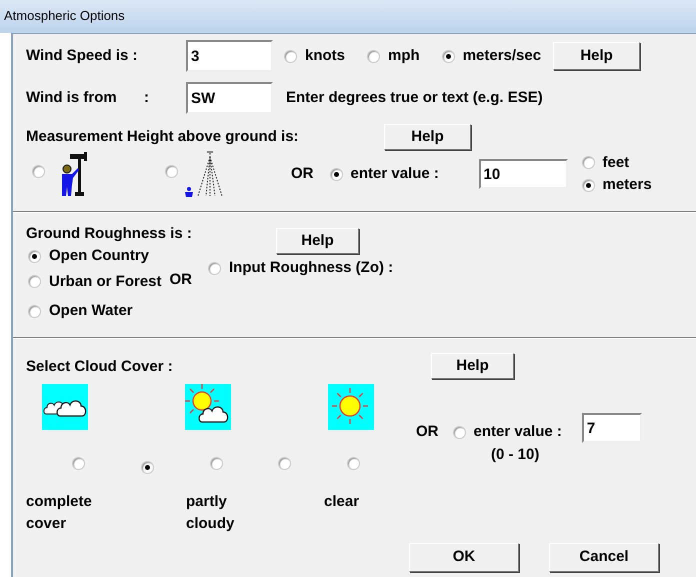  Describe the element at coordinates (163, 136) in the screenshot. I see `label-text: Measurement Height above ground is:` at that location.